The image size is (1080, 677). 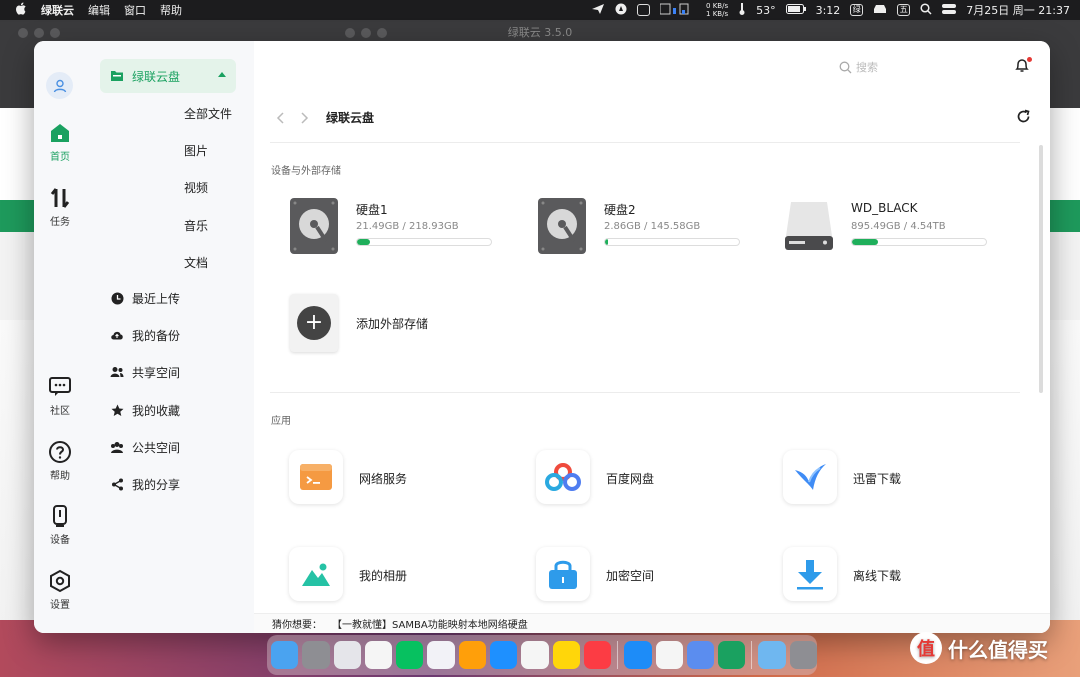 I want to click on cpu-graph-icon, so click(x=677, y=10).